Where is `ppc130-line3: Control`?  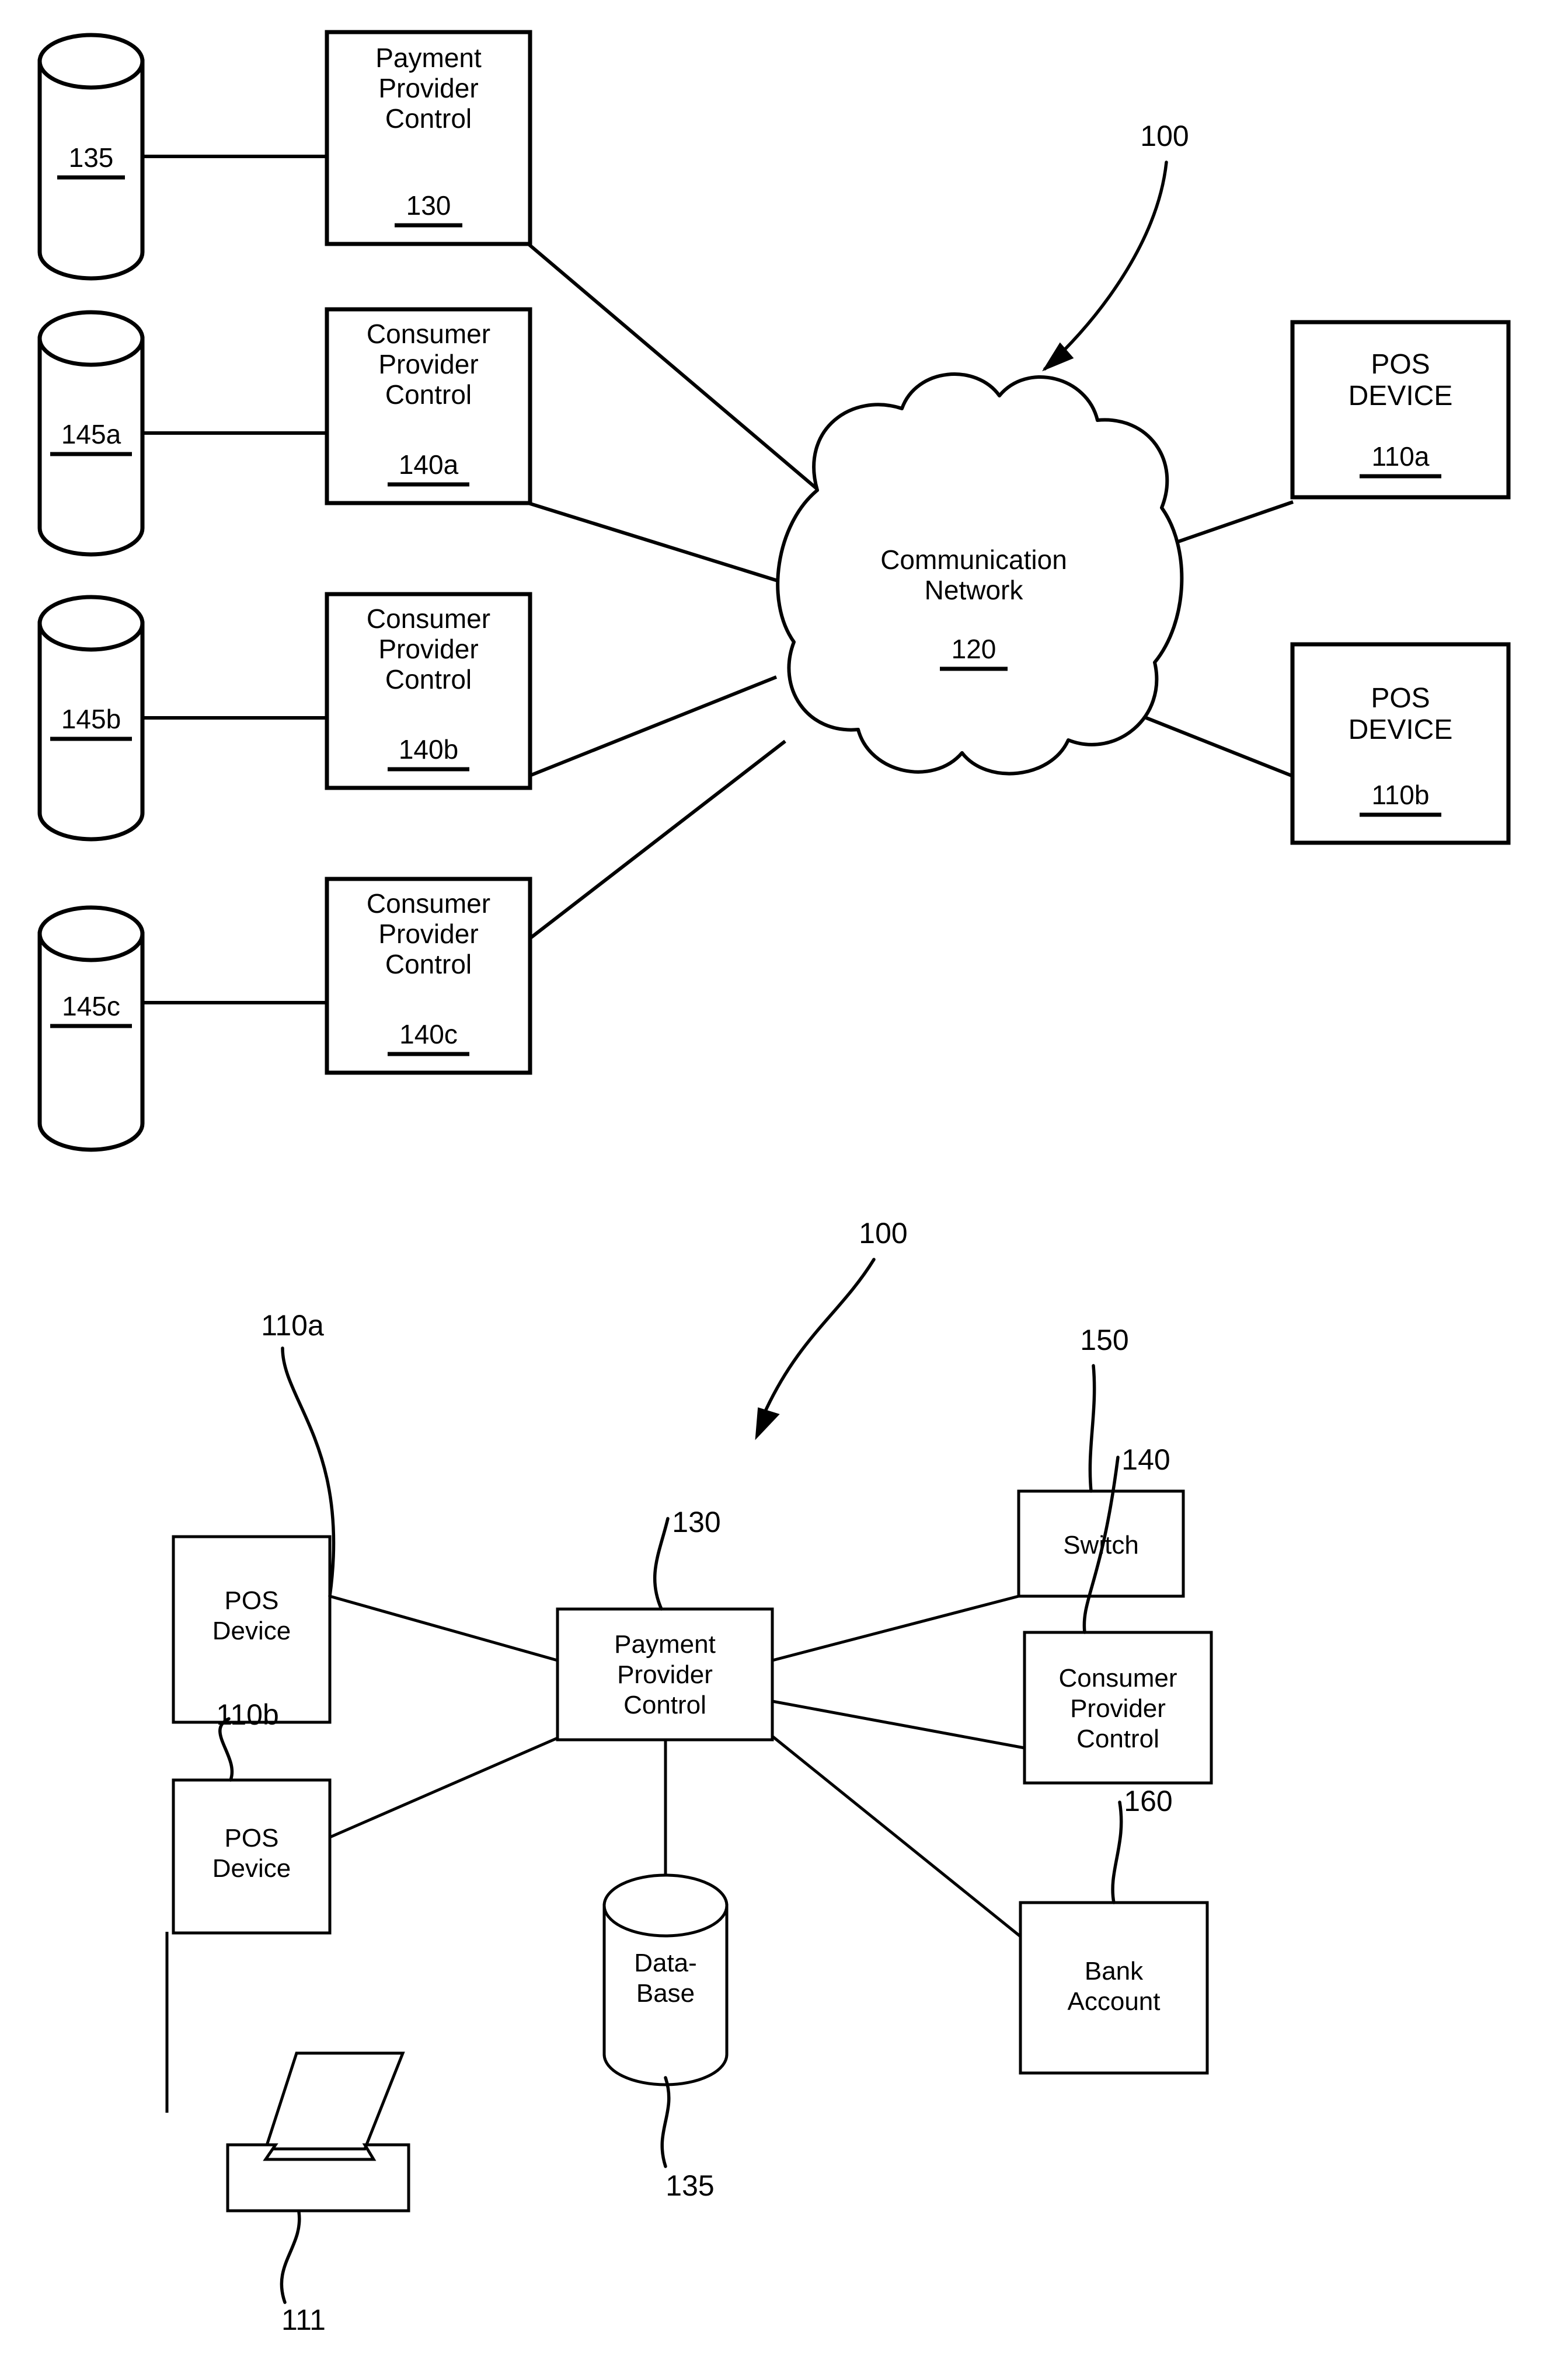 ppc130-line3: Control is located at coordinates (429, 118).